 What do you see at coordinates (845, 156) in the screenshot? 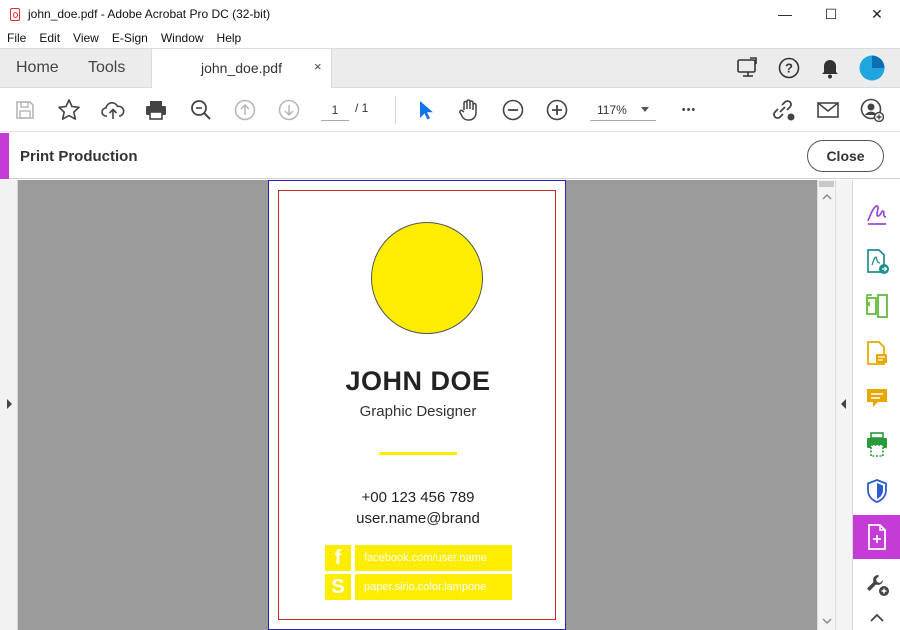
I see `close-tool-button: Close` at bounding box center [845, 156].